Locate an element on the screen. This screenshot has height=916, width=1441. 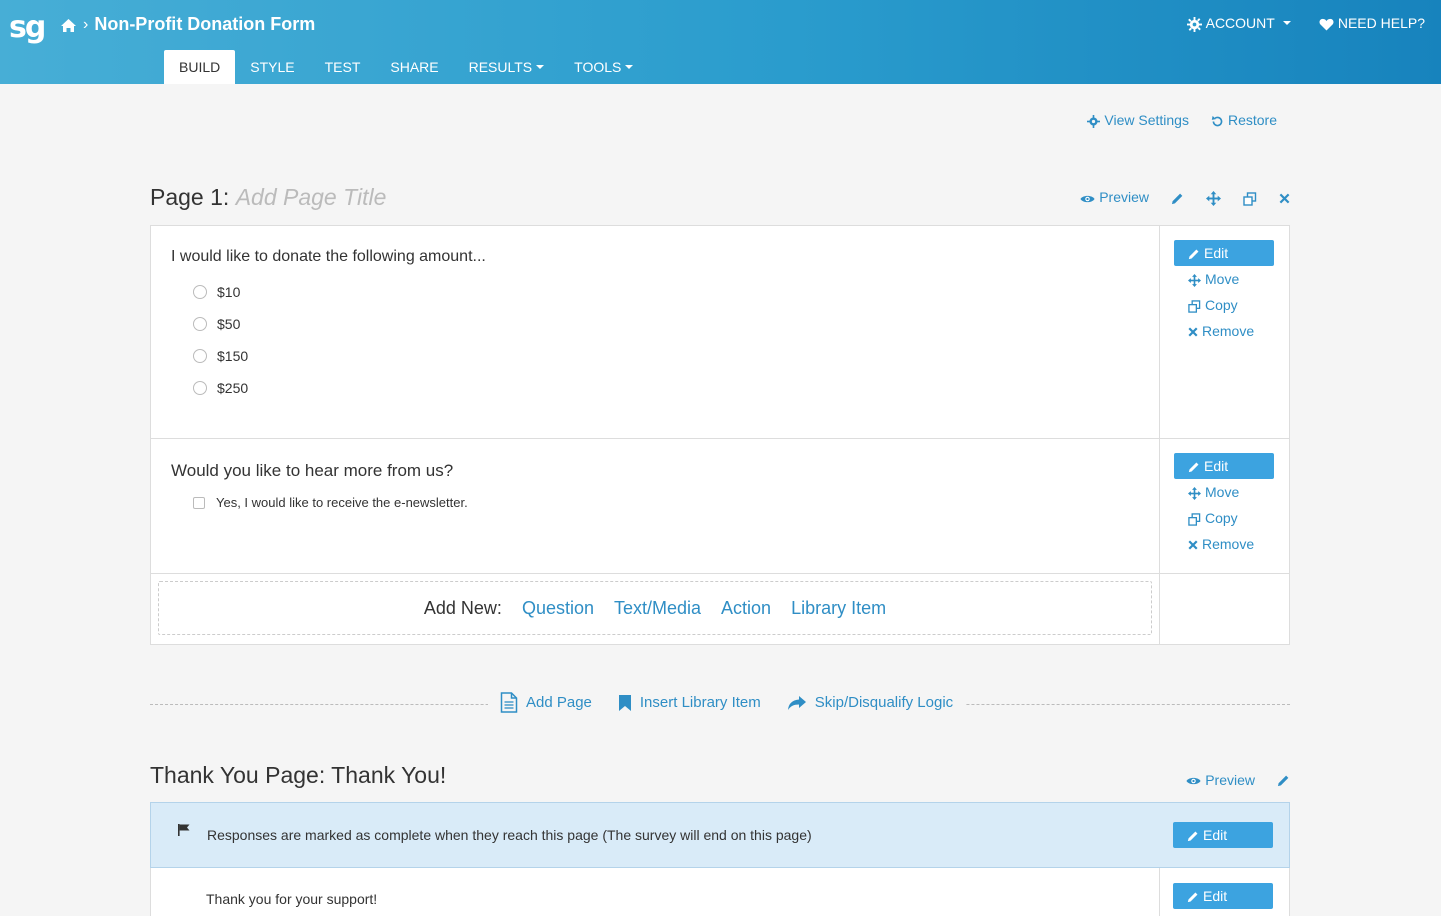
tab-results: RESULTS is located at coordinates (507, 67).